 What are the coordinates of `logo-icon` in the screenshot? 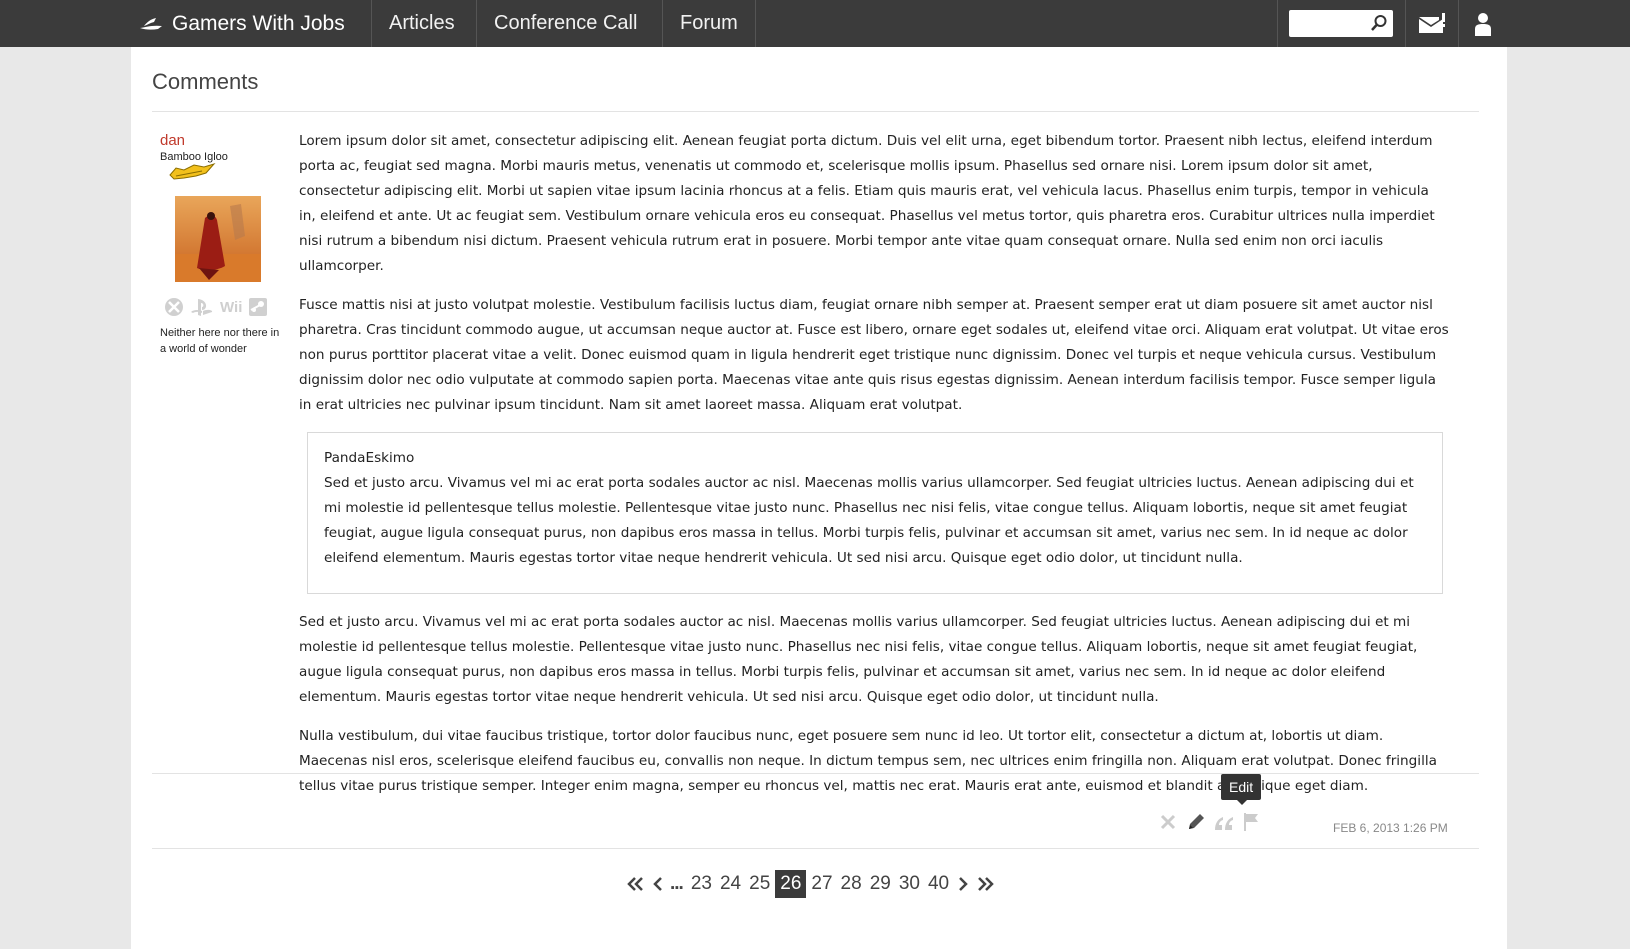 It's located at (151, 23).